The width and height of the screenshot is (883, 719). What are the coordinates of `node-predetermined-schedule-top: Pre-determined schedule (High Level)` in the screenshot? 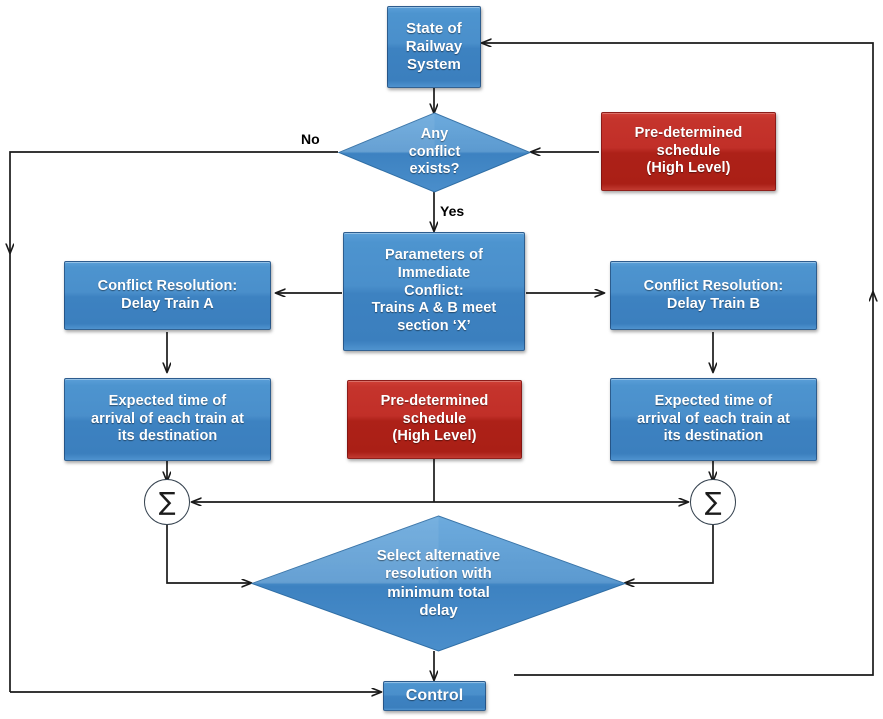 It's located at (688, 151).